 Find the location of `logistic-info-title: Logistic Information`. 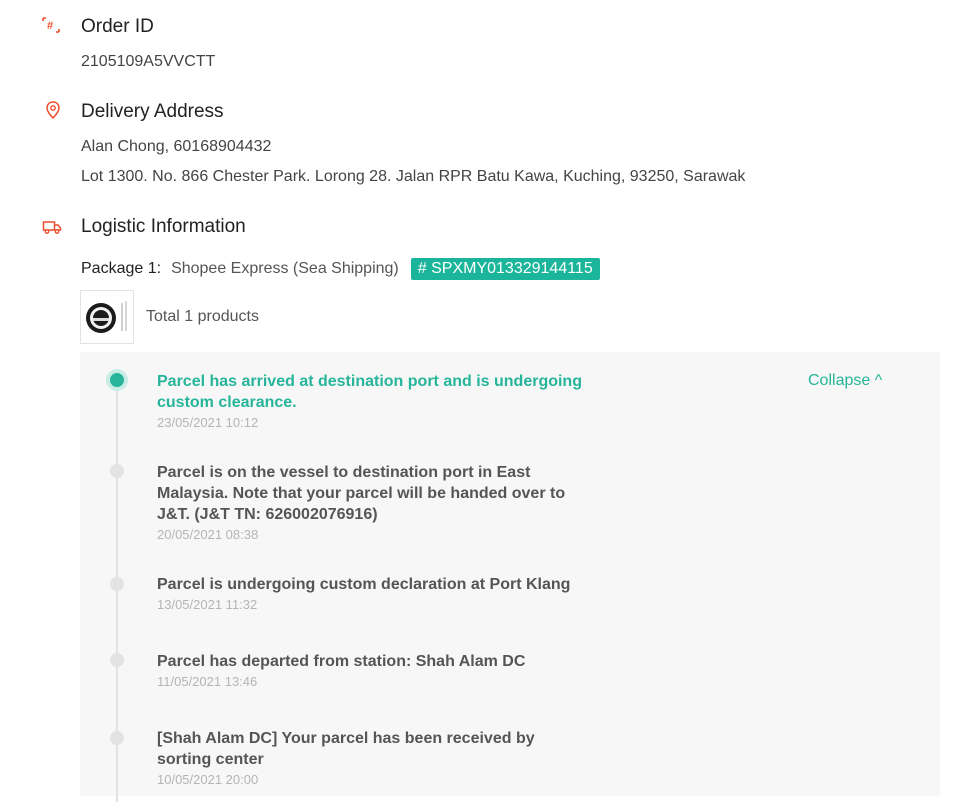

logistic-info-title: Logistic Information is located at coordinates (163, 226).